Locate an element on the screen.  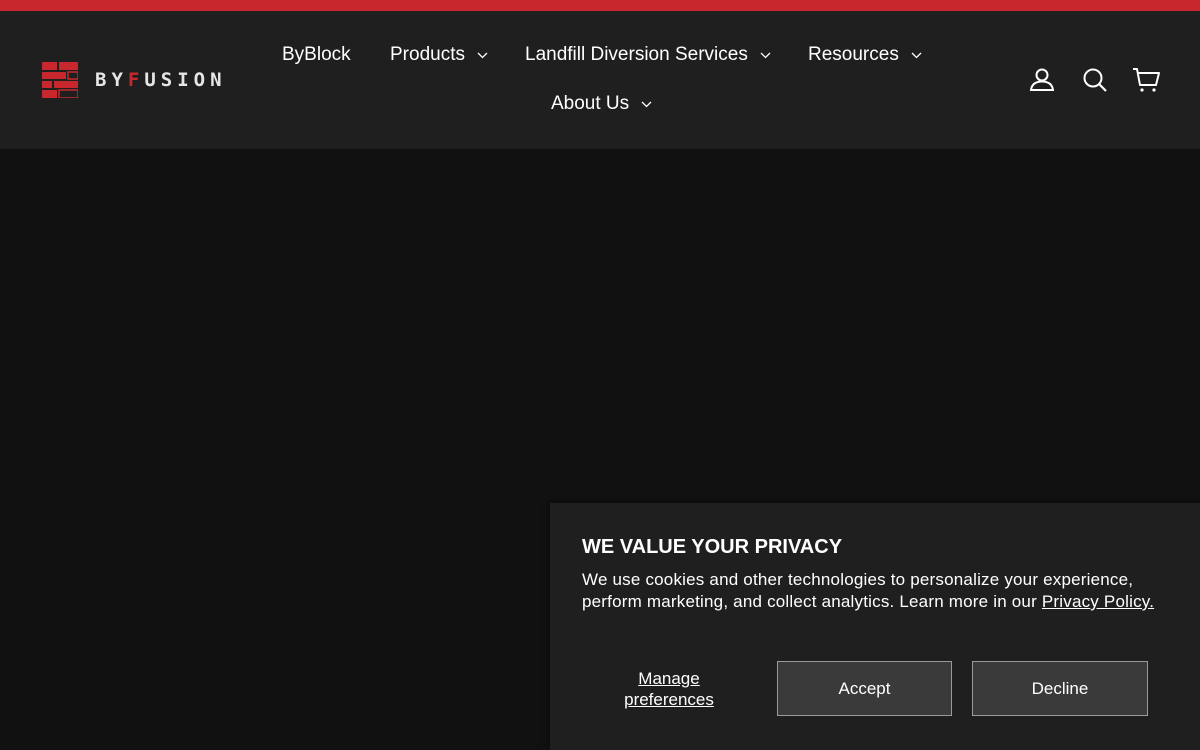
logo-mark-icon is located at coordinates (60, 80).